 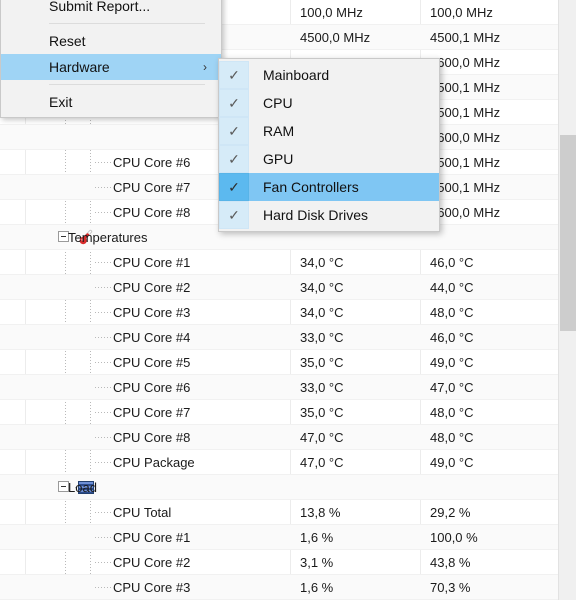 I want to click on table-row: Load, so click(x=279, y=487).